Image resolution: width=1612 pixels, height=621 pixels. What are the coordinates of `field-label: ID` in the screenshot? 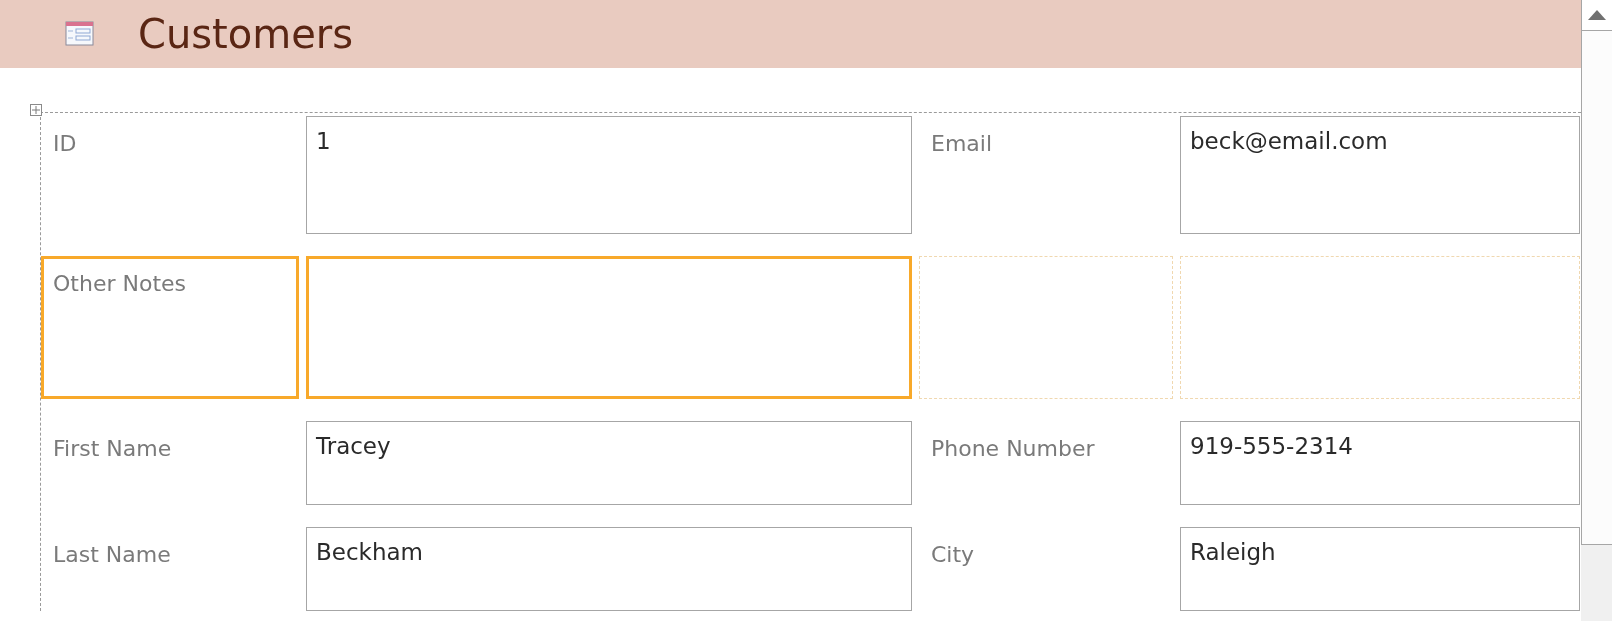 It's located at (65, 144).